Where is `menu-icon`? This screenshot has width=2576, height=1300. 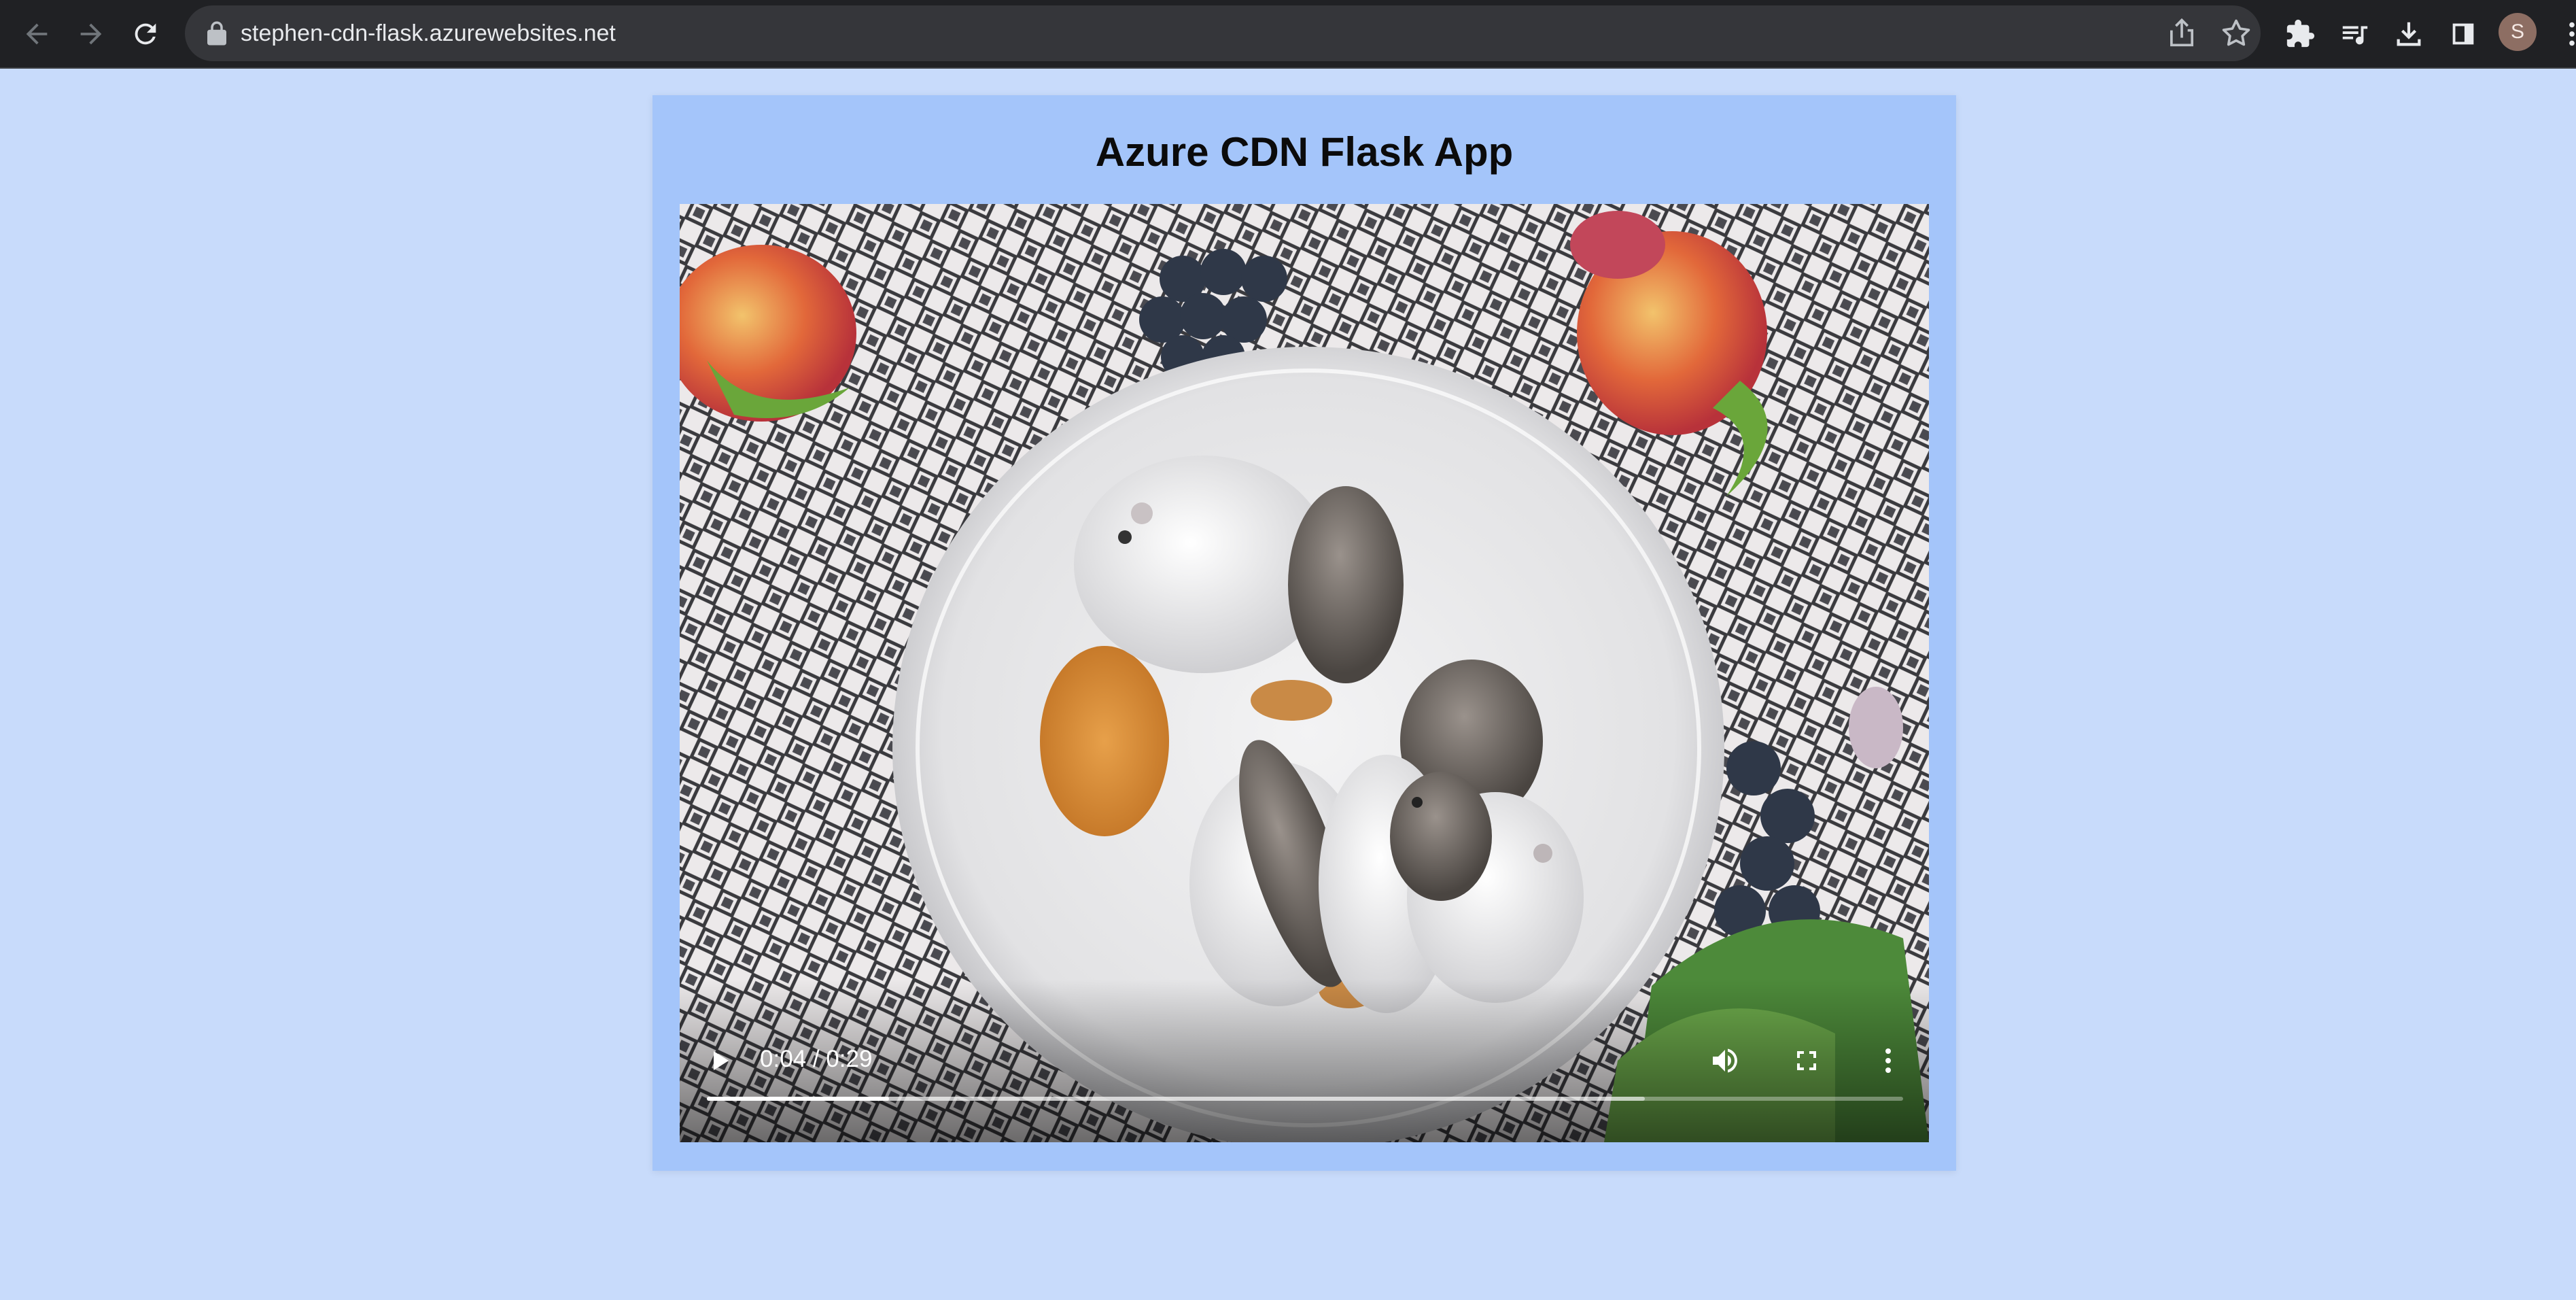
menu-icon is located at coordinates (2563, 34).